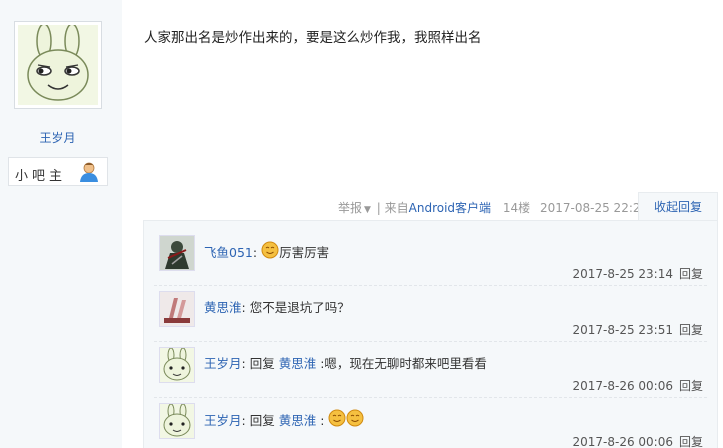 The width and height of the screenshot is (723, 448). Describe the element at coordinates (41, 176) in the screenshot. I see `role-label: 小吧主` at that location.